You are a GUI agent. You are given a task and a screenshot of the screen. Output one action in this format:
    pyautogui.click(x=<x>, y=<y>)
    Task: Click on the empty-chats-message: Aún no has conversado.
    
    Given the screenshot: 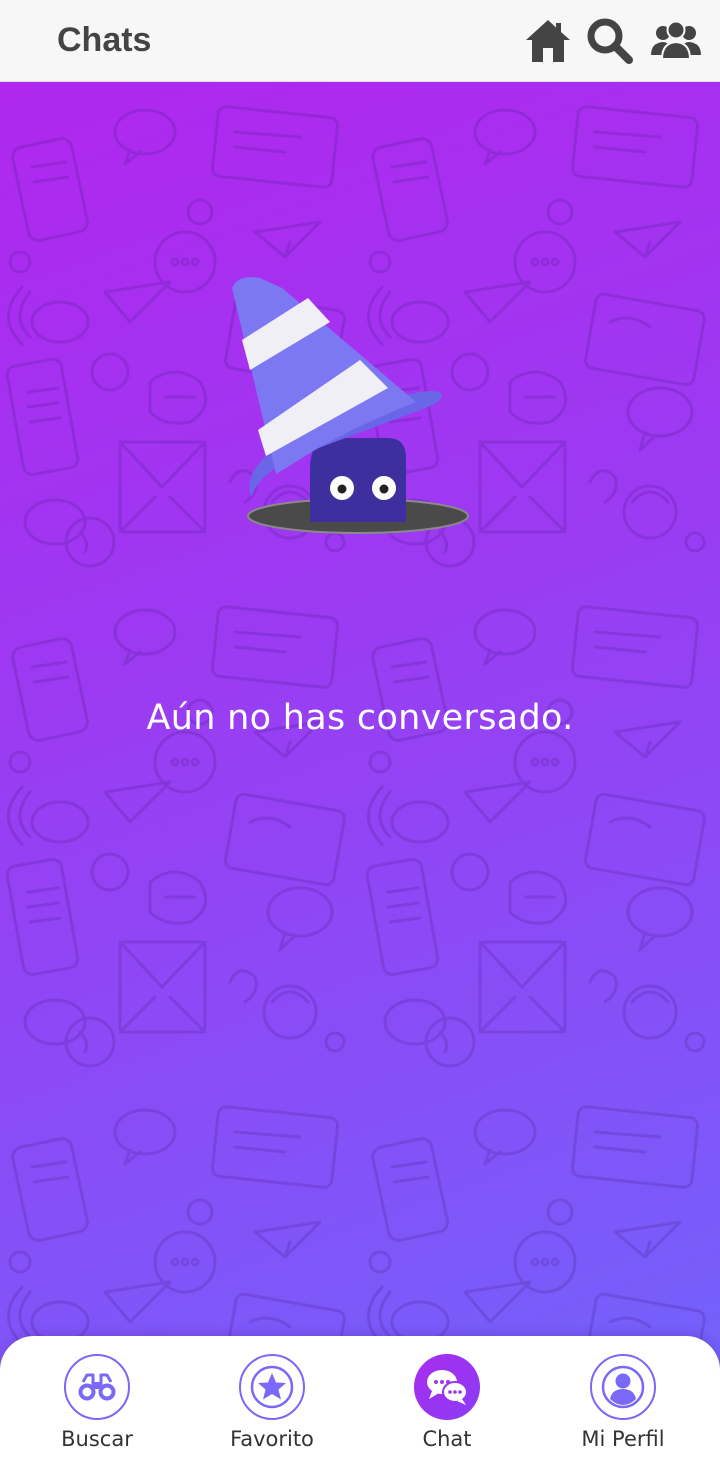 What is the action you would take?
    pyautogui.click(x=360, y=718)
    